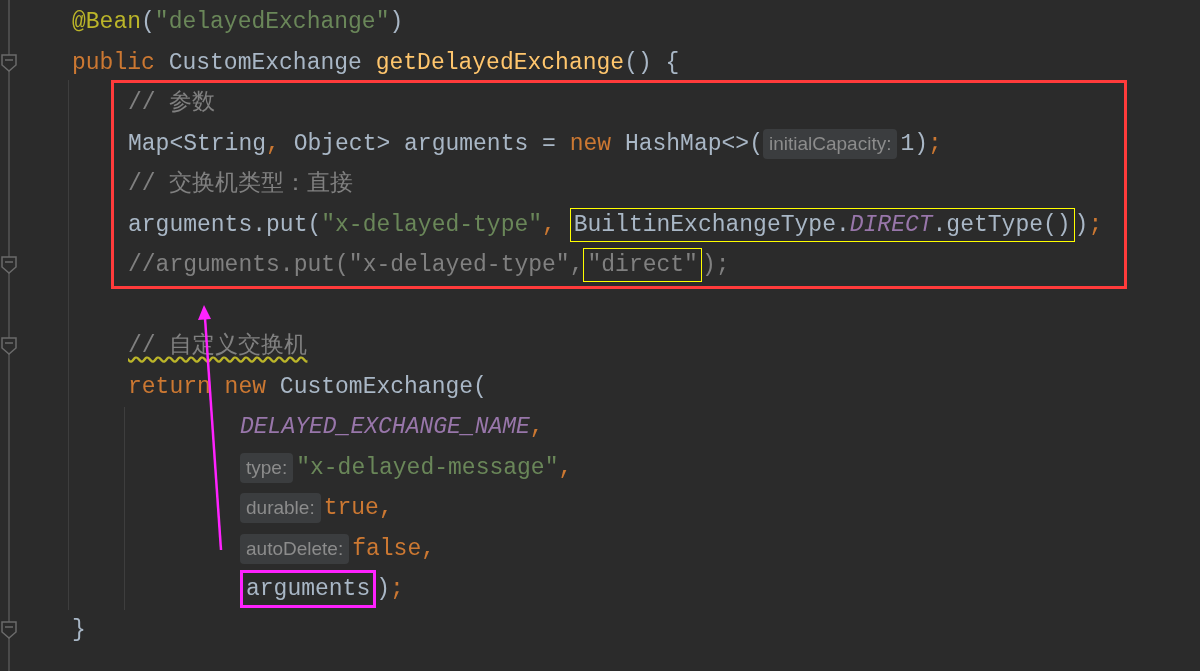 Image resolution: width=1200 pixels, height=671 pixels. I want to click on string-literal: "x-delayed-message", so click(427, 468).